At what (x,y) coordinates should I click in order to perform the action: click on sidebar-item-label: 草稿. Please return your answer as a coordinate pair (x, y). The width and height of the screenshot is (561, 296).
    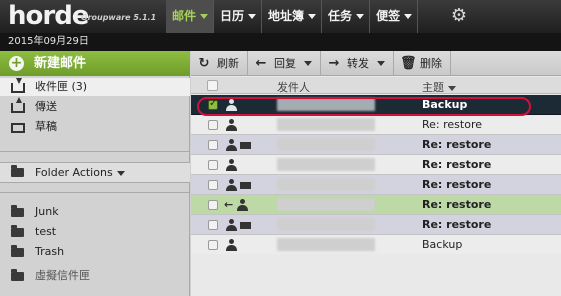
    Looking at the image, I should click on (46, 126).